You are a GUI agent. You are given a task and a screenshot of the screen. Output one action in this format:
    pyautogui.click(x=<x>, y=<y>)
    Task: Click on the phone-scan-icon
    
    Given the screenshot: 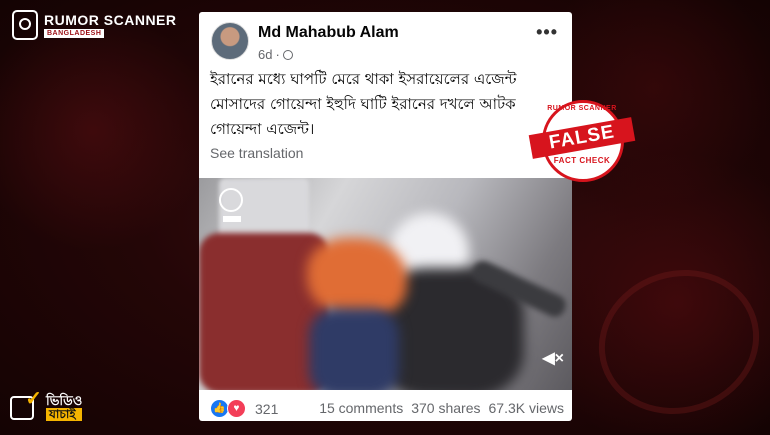 What is the action you would take?
    pyautogui.click(x=25, y=25)
    